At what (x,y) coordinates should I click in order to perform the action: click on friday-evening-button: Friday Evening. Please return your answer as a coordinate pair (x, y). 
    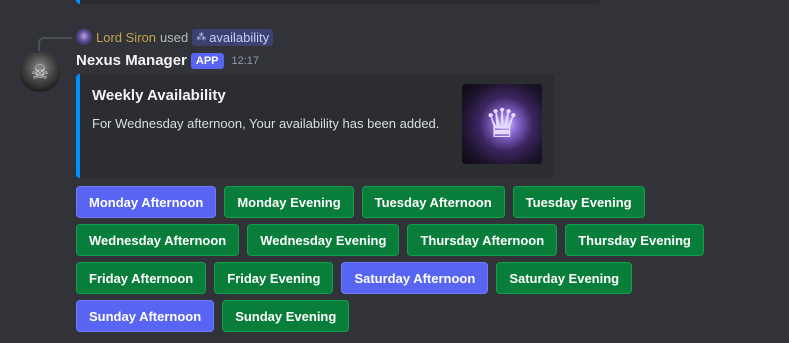
    Looking at the image, I should click on (274, 278).